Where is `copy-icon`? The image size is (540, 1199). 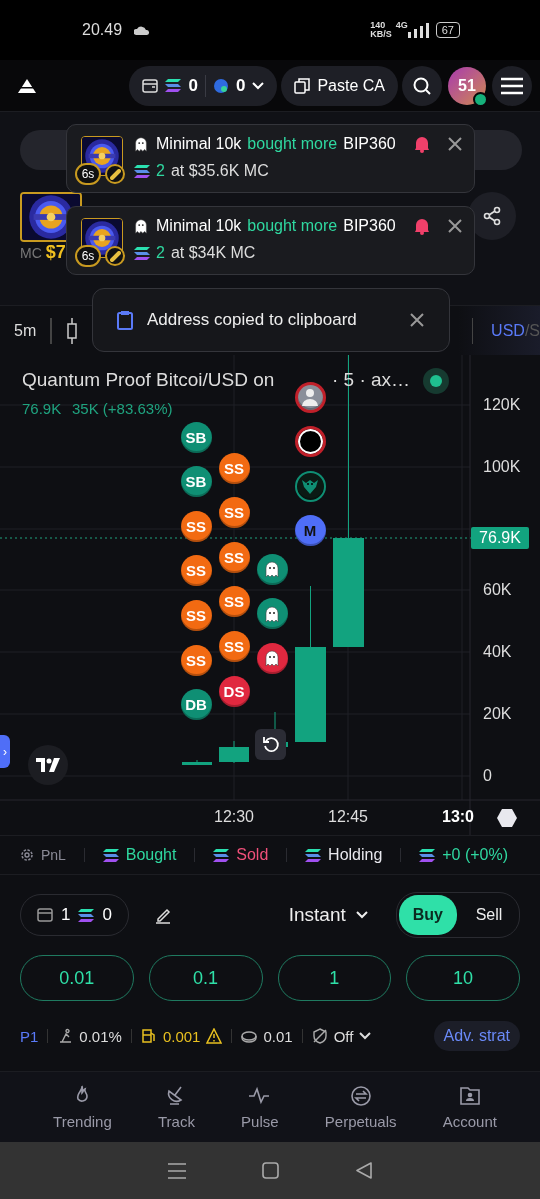 copy-icon is located at coordinates (302, 85).